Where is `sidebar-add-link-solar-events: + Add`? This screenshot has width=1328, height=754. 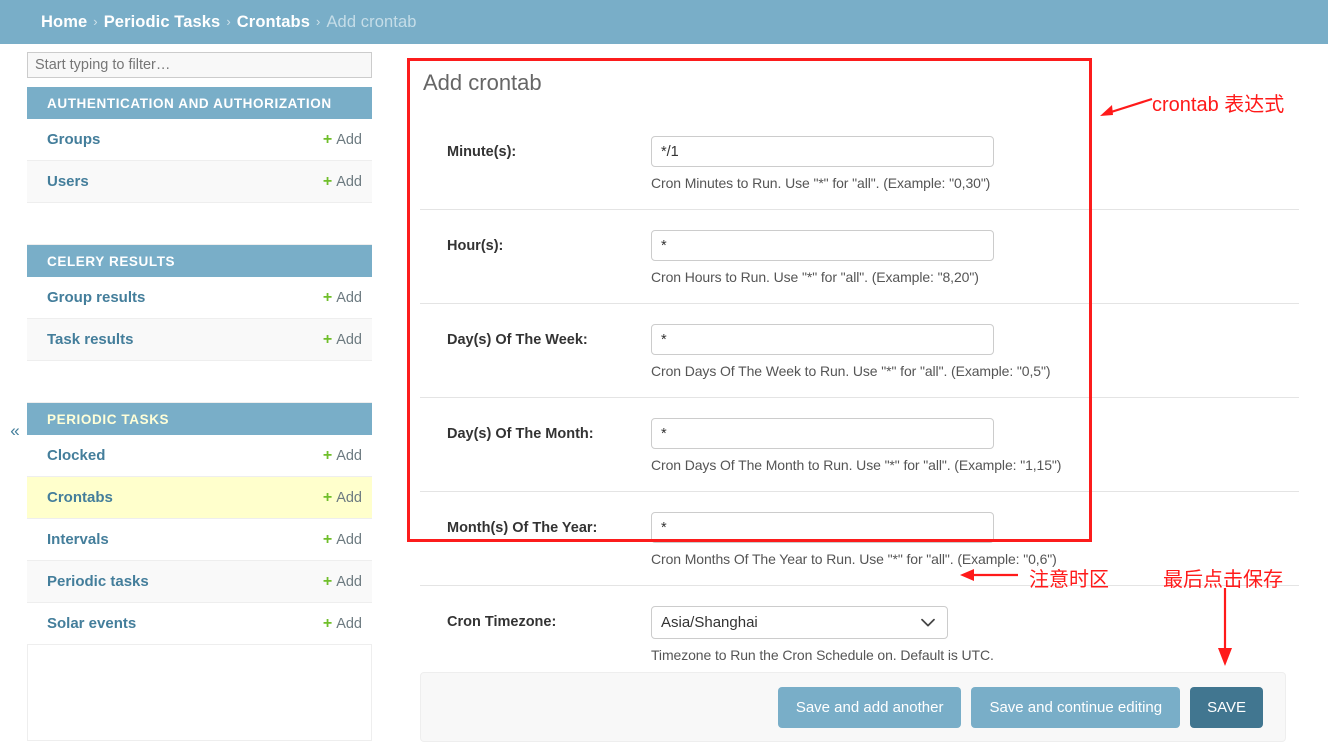 sidebar-add-link-solar-events: + Add is located at coordinates (342, 623).